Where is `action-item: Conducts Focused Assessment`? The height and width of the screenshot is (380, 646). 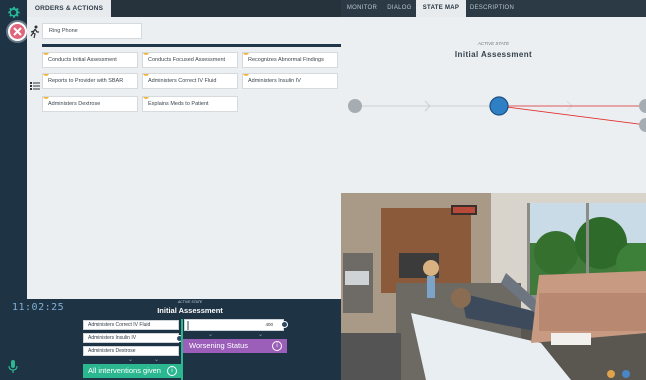
action-item: Conducts Focused Assessment is located at coordinates (190, 60).